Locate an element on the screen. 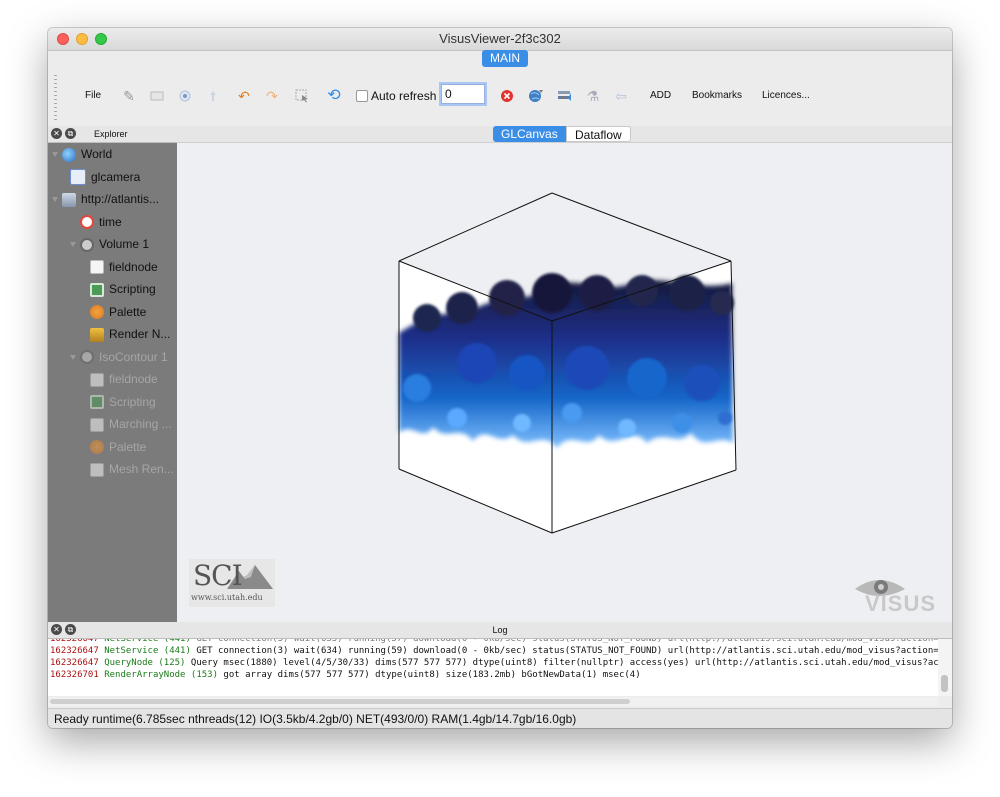 The image size is (1000, 797). toolbar-grip is located at coordinates (55, 97).